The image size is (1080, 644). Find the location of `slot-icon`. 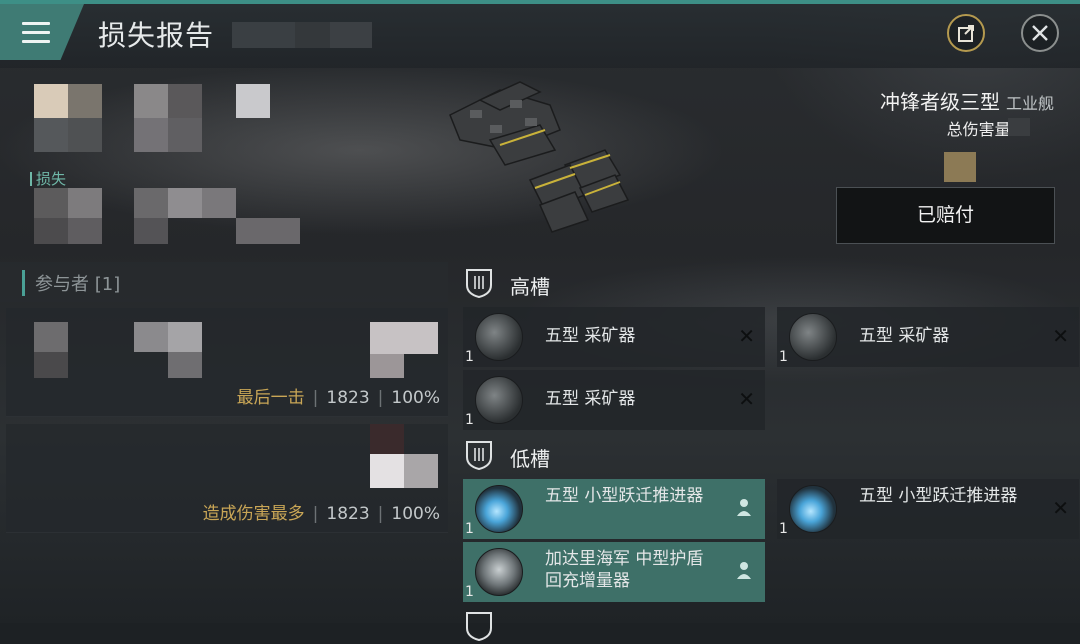

slot-icon is located at coordinates (479, 627).